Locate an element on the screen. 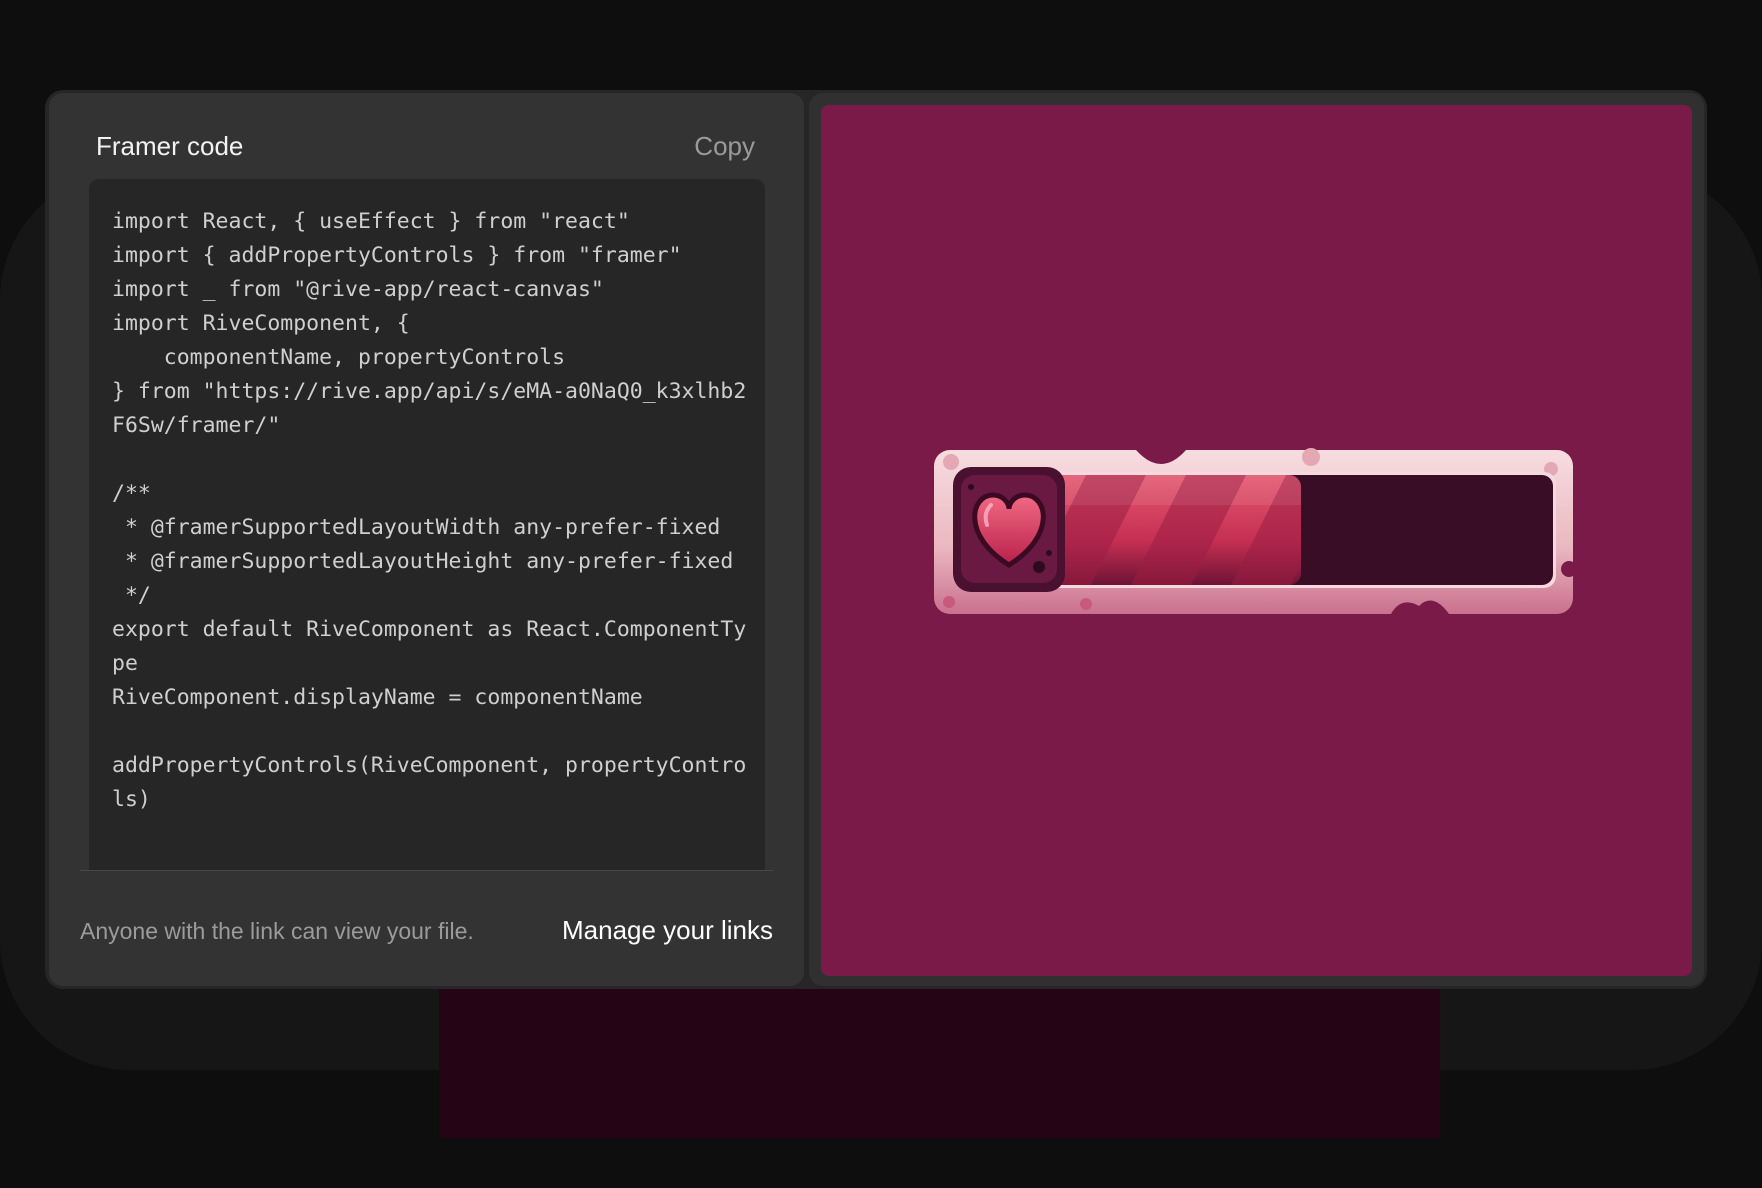 The height and width of the screenshot is (1188, 1762). health-bar-graphic is located at coordinates (1255, 531).